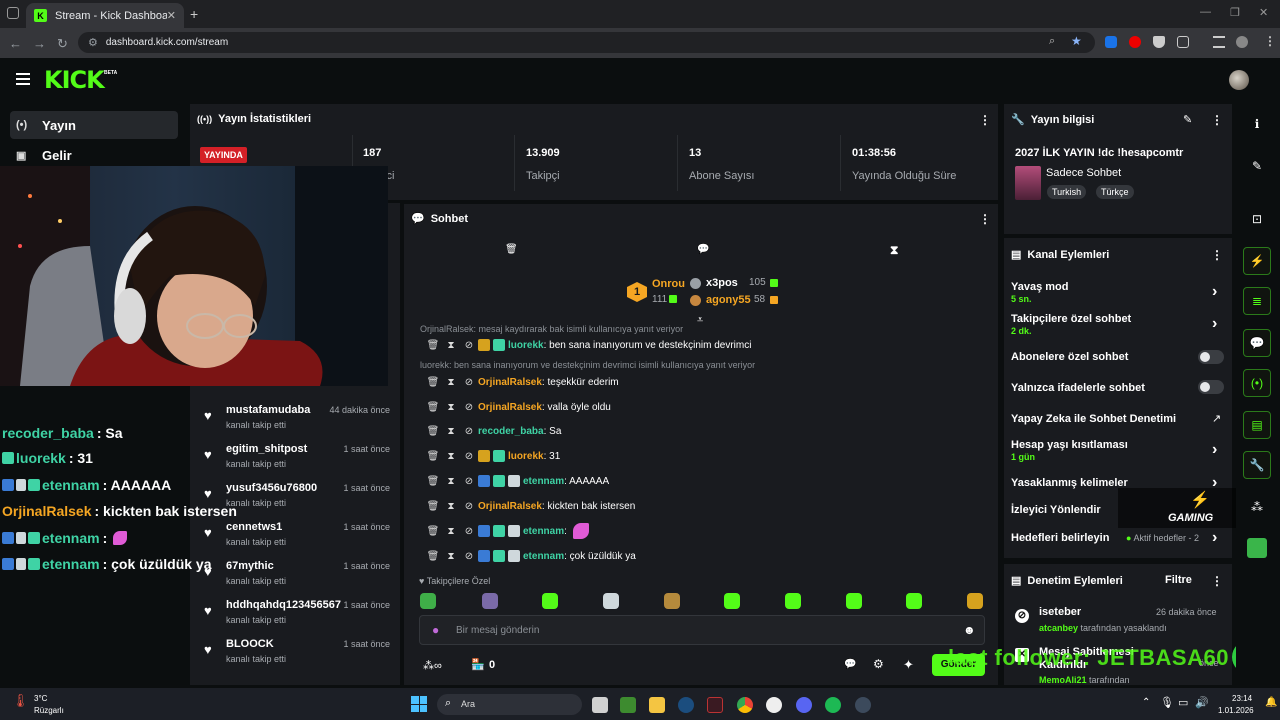 The height and width of the screenshot is (720, 1280). I want to click on viewer-redirect-label: İzleyici Yönlendir, so click(1056, 510).